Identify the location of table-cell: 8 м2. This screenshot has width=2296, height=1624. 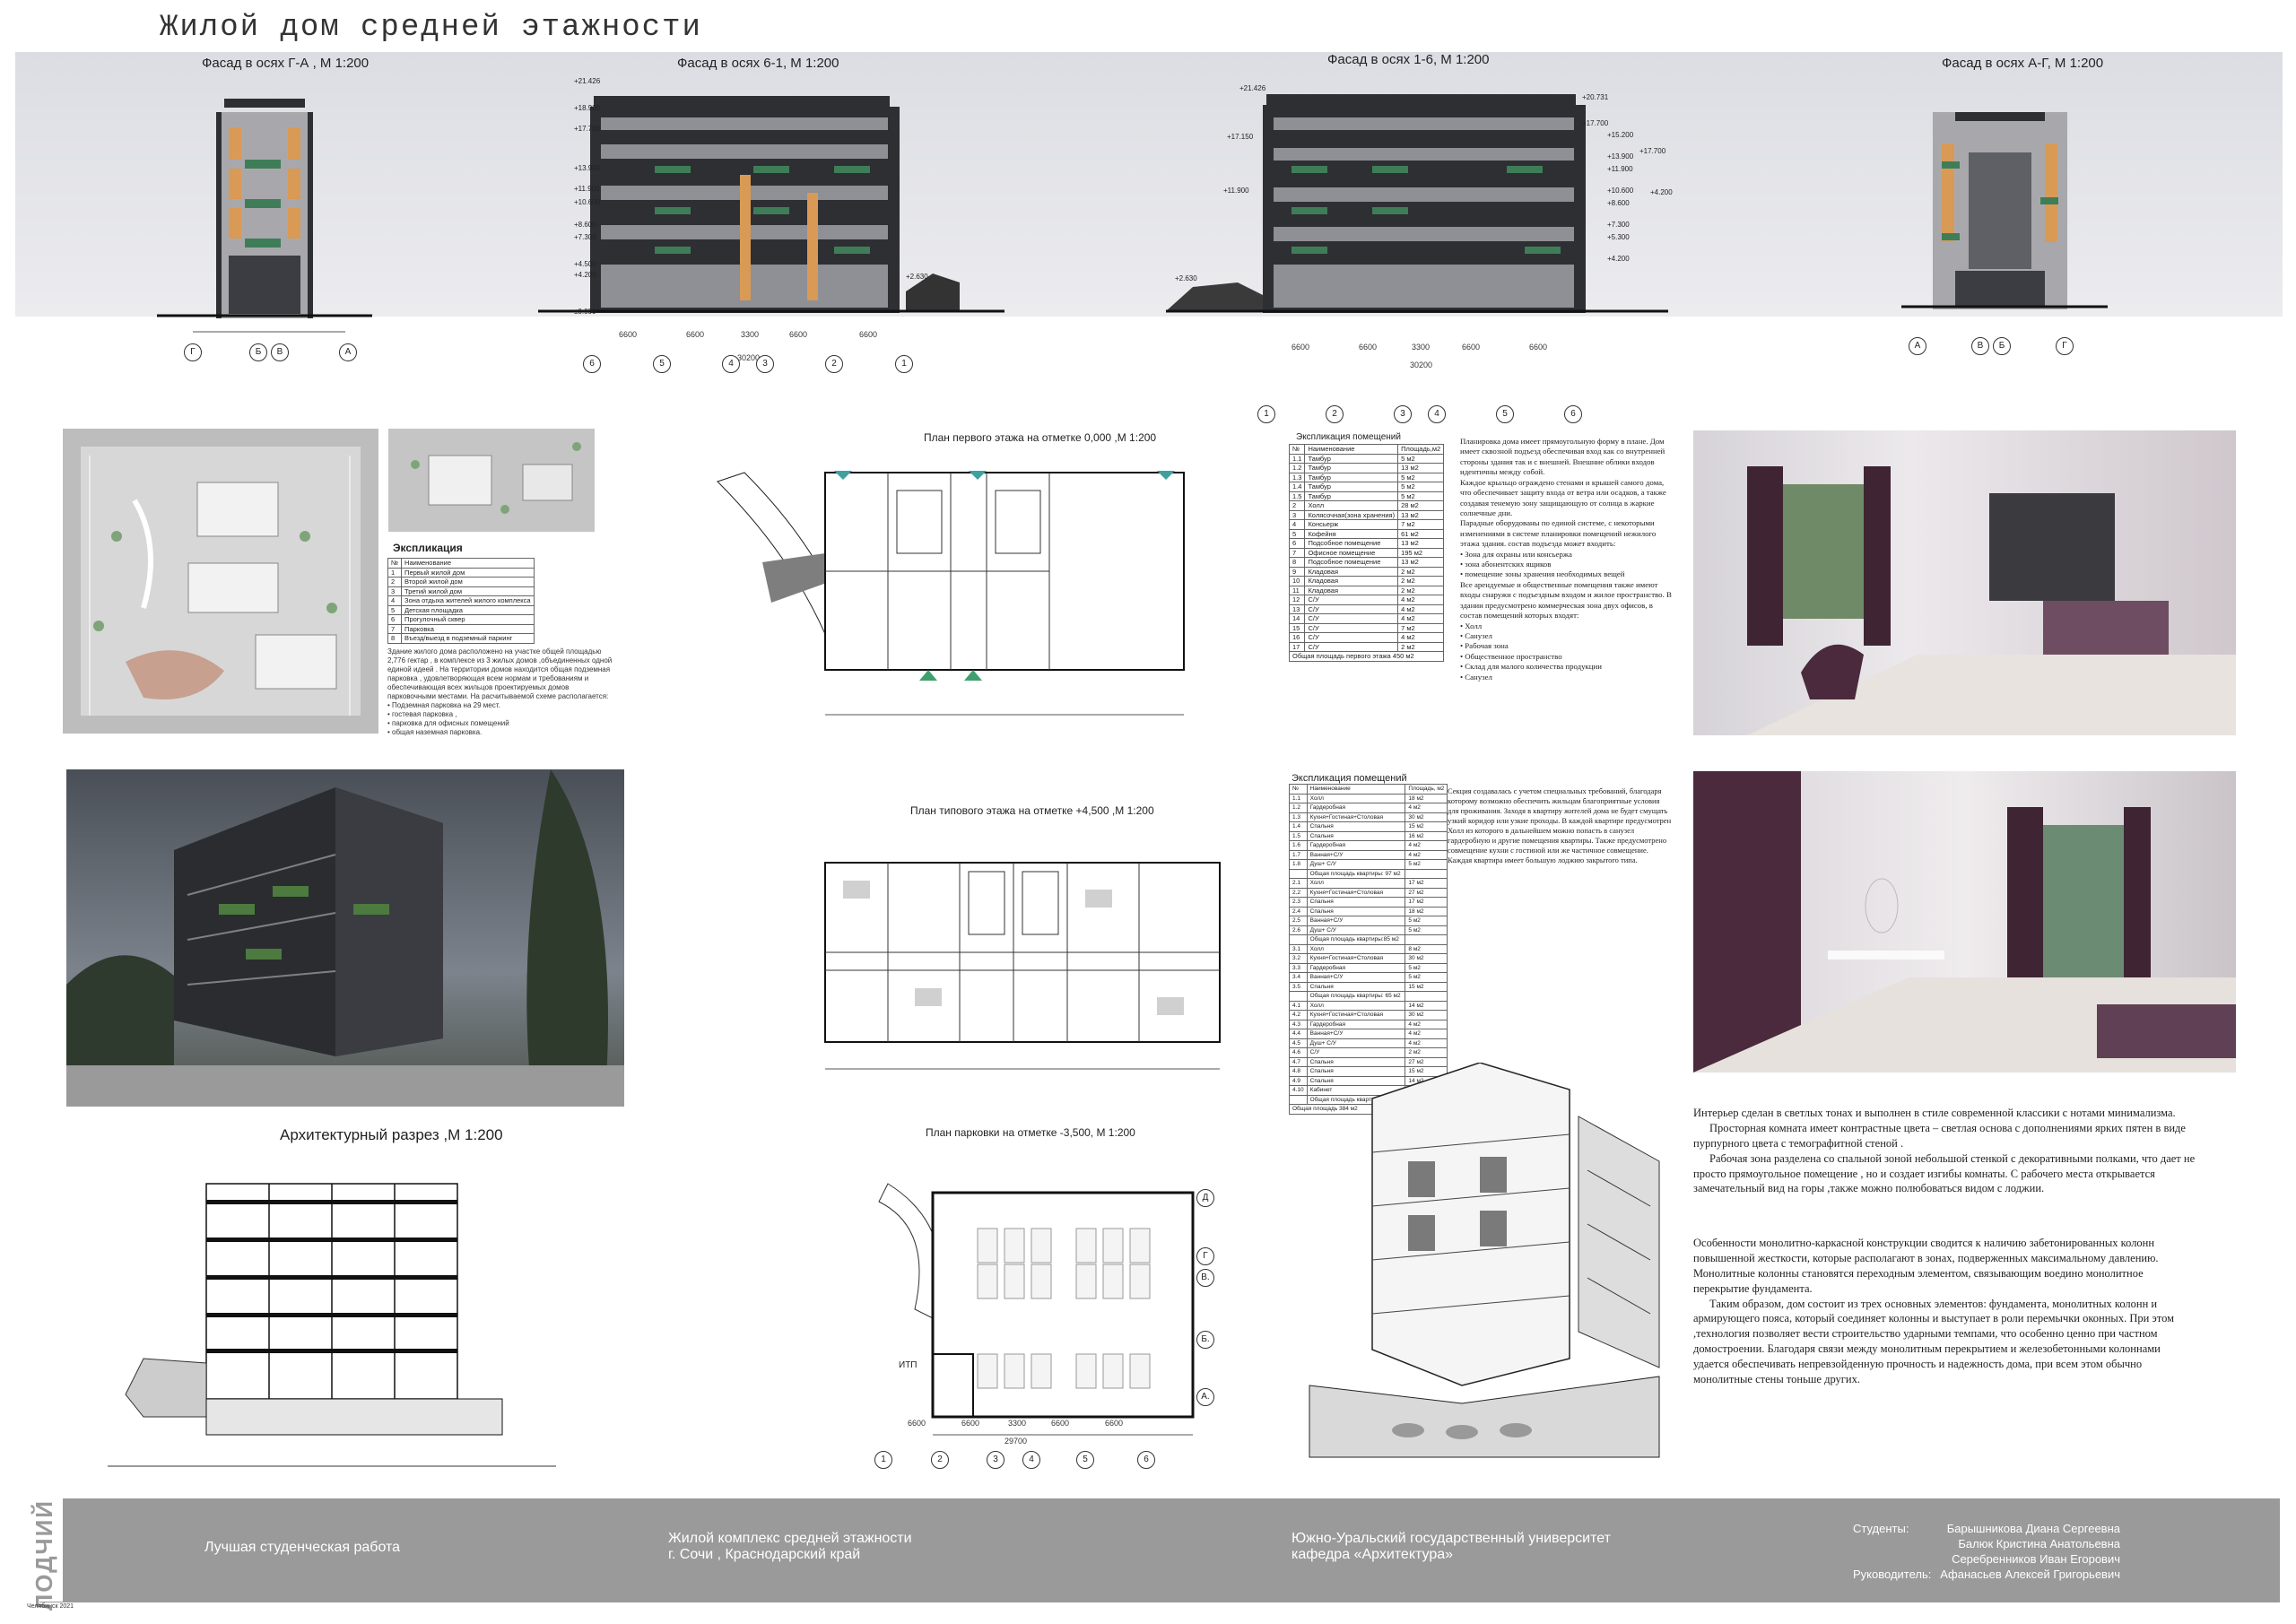
(1426, 948).